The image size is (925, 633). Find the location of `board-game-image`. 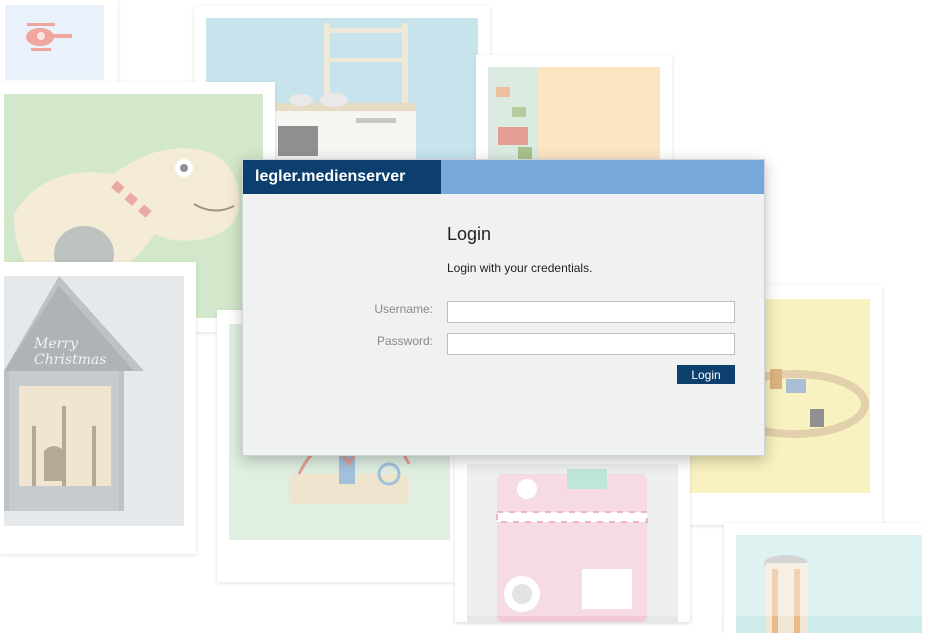

board-game-image is located at coordinates (513, 119).